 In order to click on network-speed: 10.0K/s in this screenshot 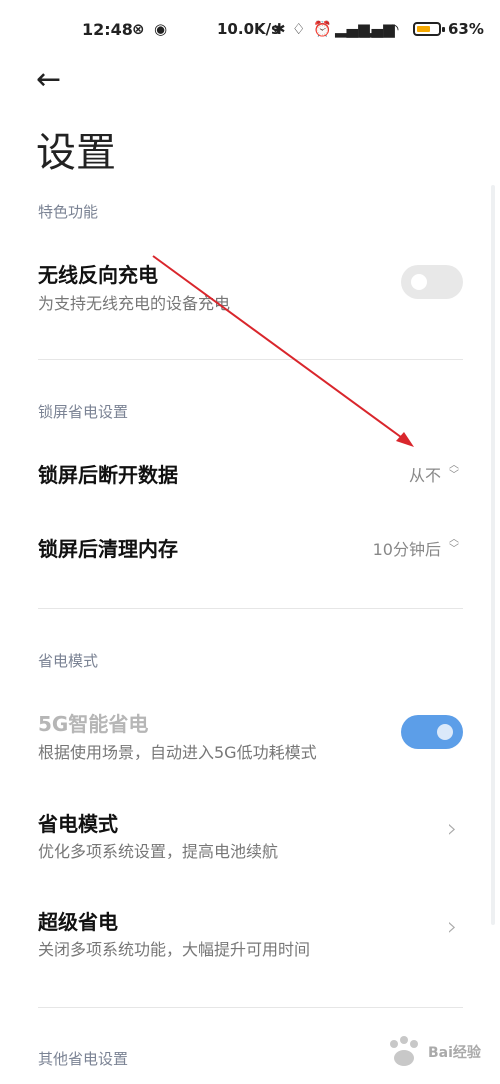, I will do `click(249, 29)`.